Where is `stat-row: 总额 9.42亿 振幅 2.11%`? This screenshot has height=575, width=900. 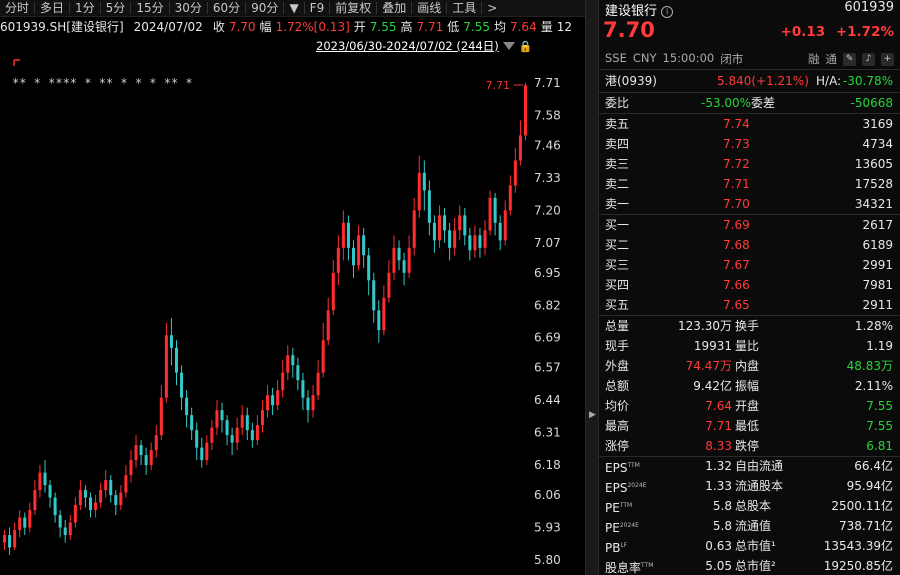
stat-row: 总额 9.42亿 振幅 2.11% is located at coordinates (749, 386).